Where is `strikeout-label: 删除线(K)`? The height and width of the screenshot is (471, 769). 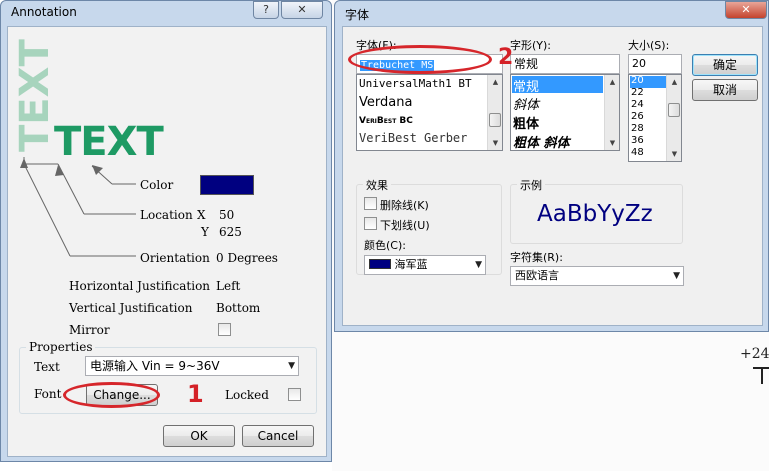 strikeout-label: 删除线(K) is located at coordinates (404, 205).